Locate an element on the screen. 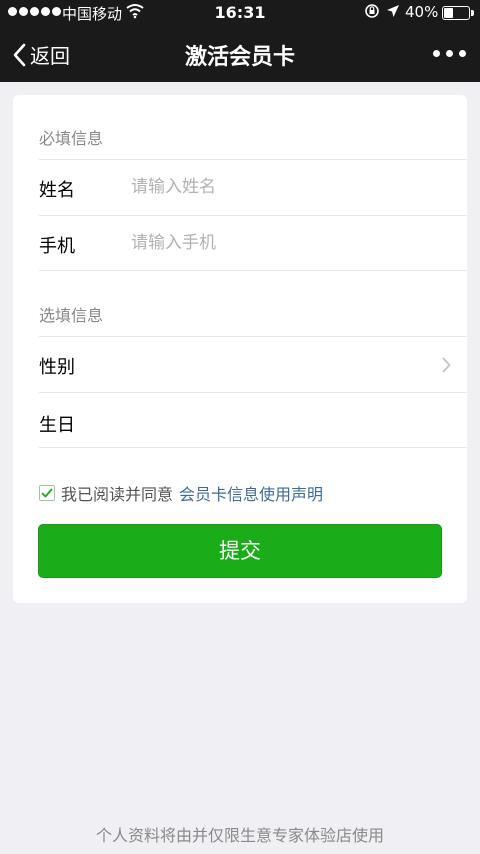  back-label: 返回 is located at coordinates (50, 56).